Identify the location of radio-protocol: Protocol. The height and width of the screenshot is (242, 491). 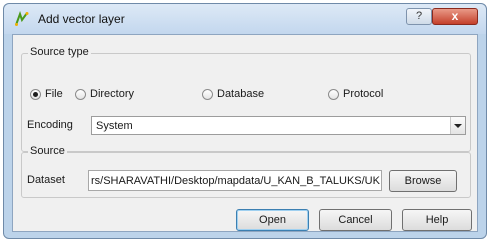
(355, 94).